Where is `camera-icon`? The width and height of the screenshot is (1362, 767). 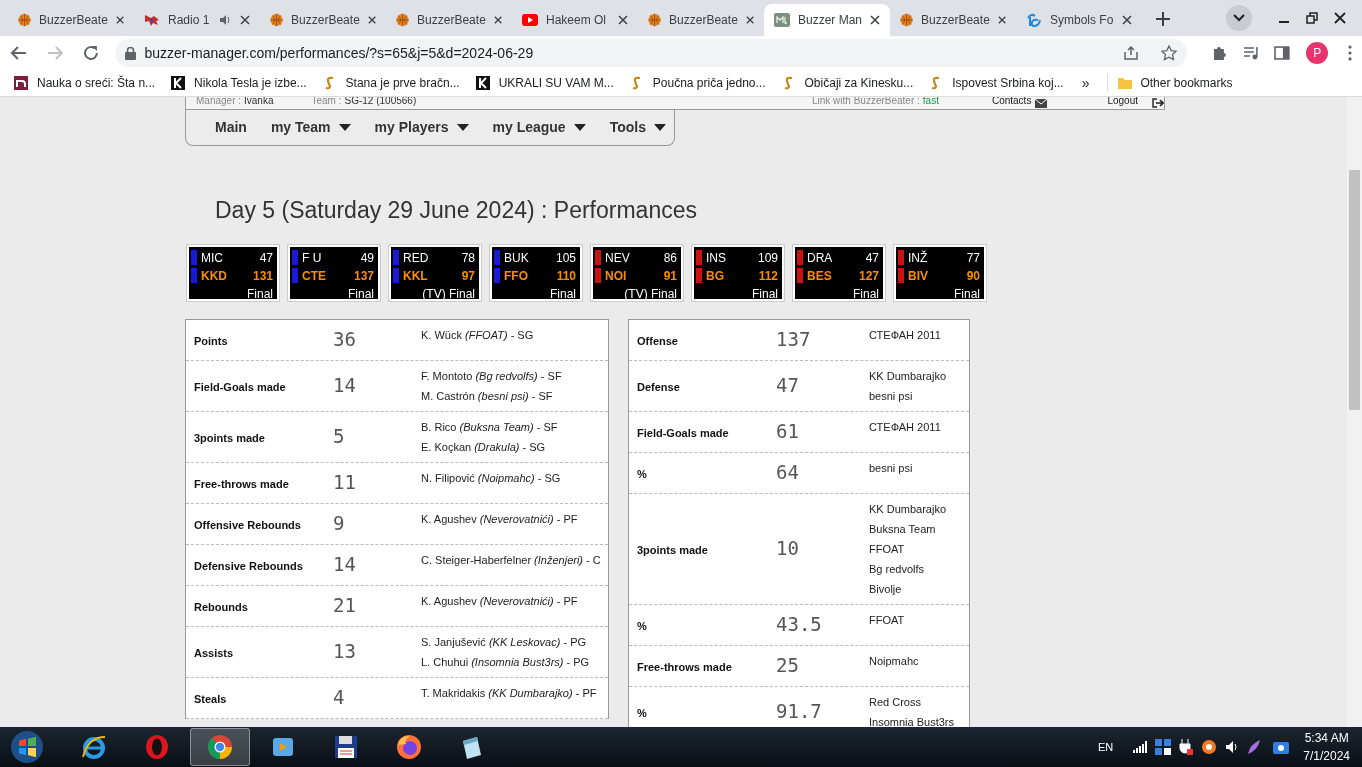 camera-icon is located at coordinates (1281, 747).